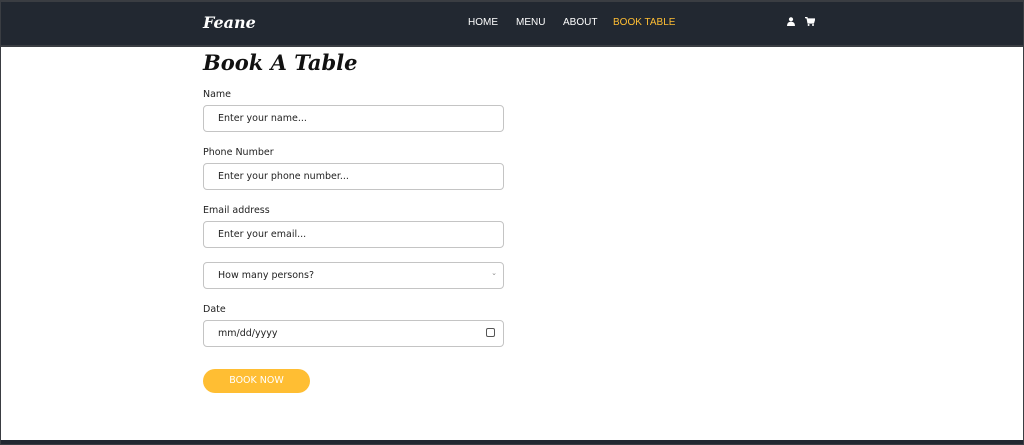 The height and width of the screenshot is (445, 1024). Describe the element at coordinates (236, 210) in the screenshot. I see `email-label: Email address` at that location.